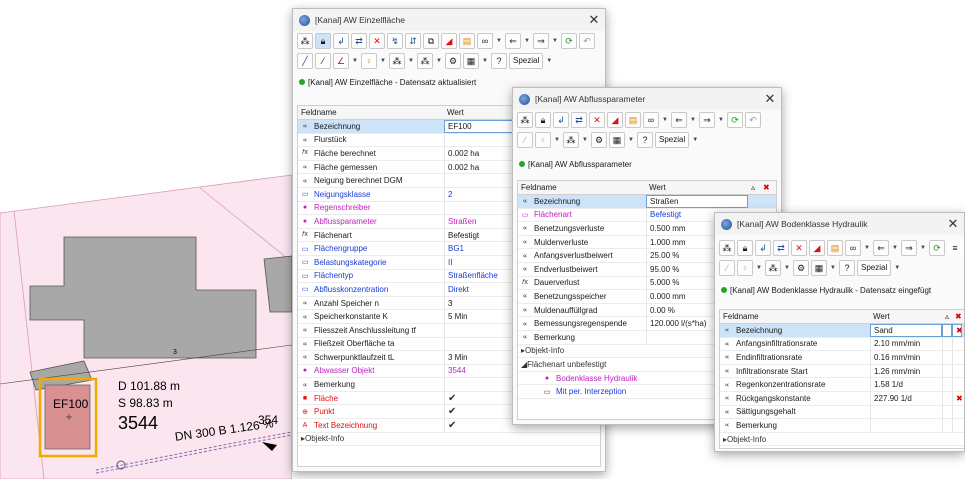 This screenshot has height=479, width=965. Describe the element at coordinates (599, 140) in the screenshot. I see `settings-icon: ⚙` at that location.